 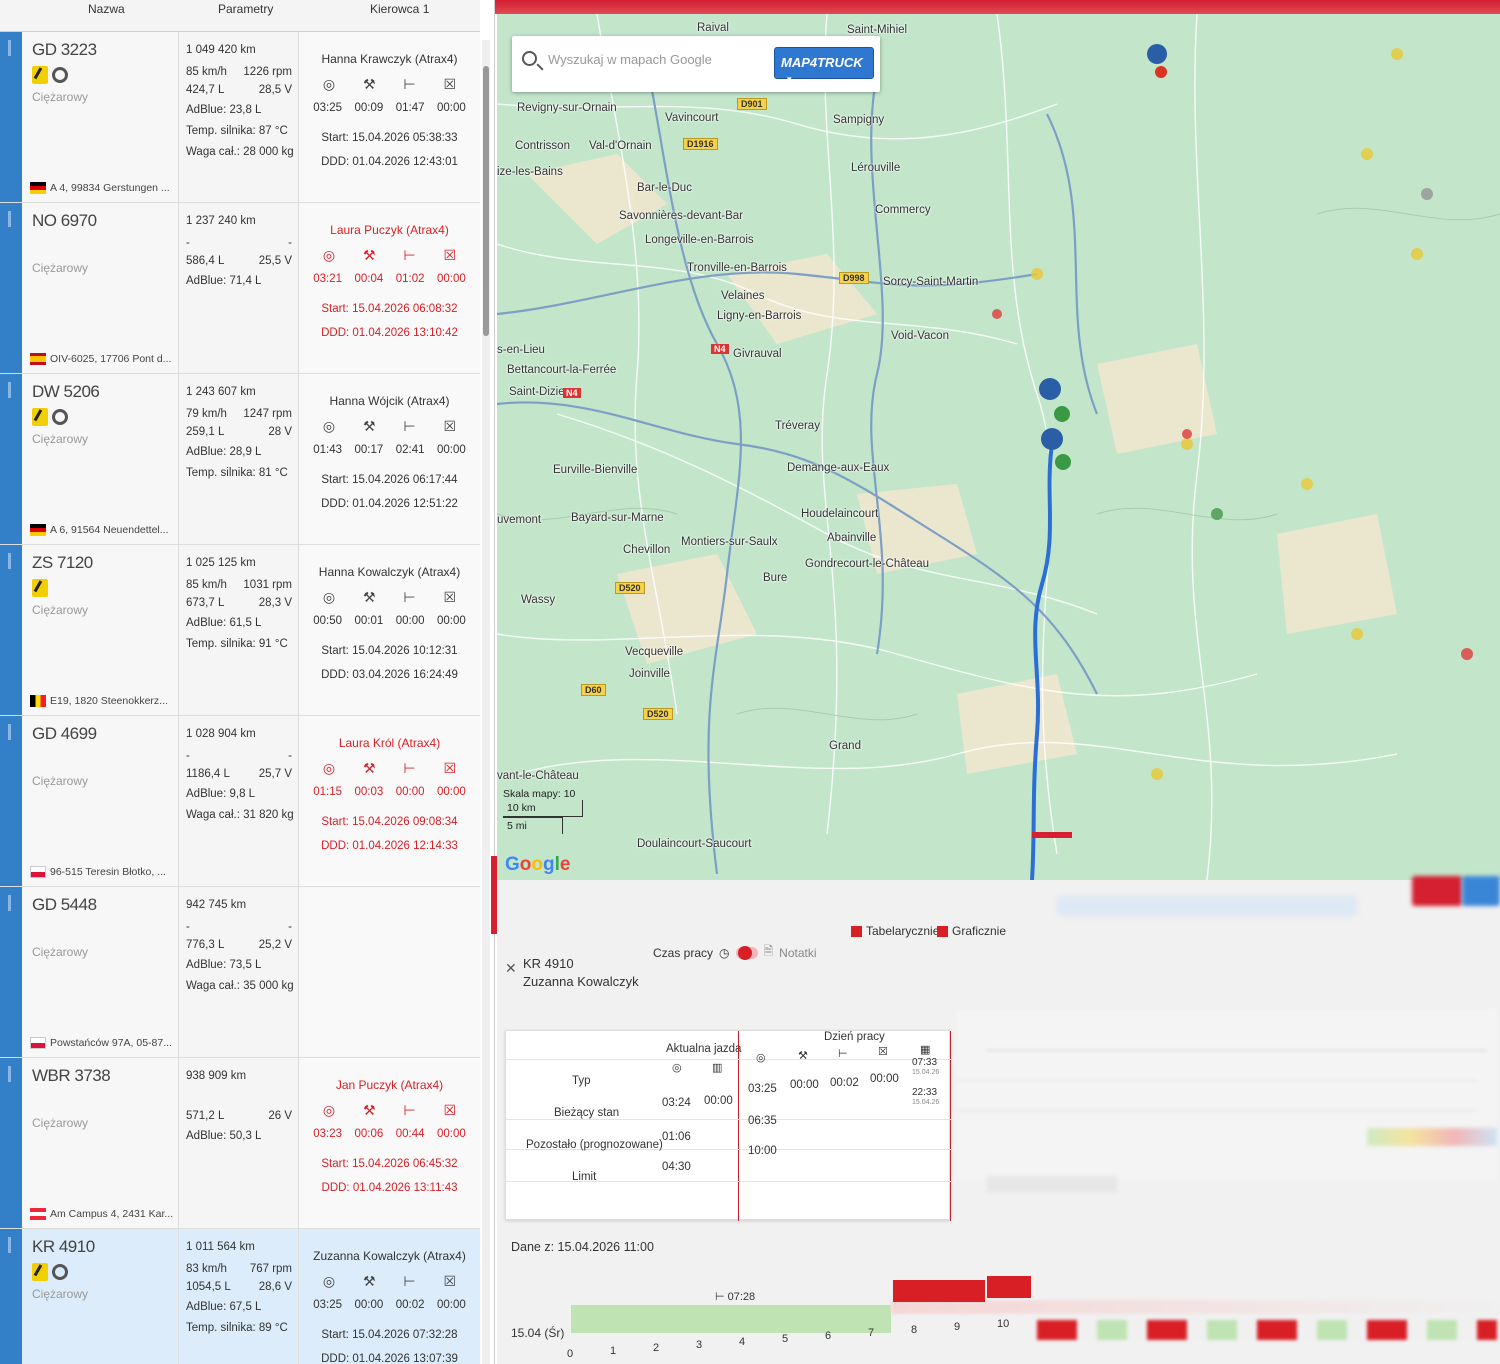 What do you see at coordinates (699, 240) in the screenshot?
I see `map-place-label: Longeville-en-Barrois` at bounding box center [699, 240].